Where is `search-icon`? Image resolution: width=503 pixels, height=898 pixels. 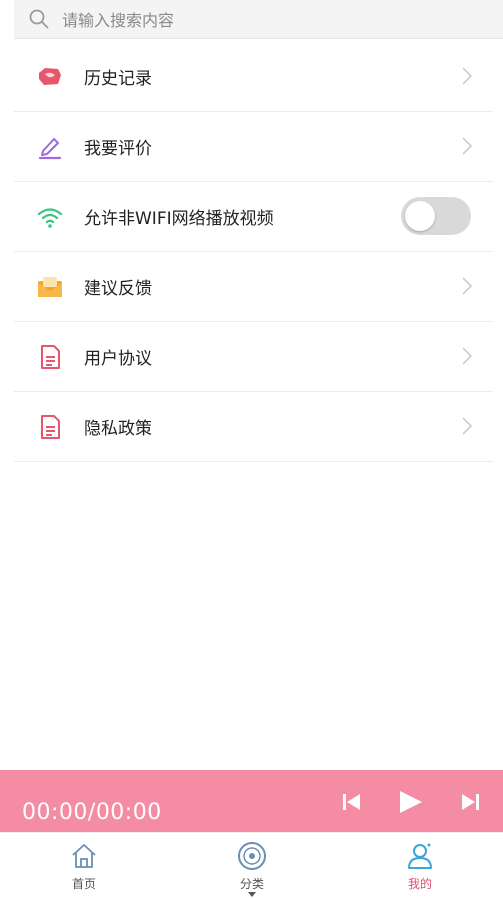 search-icon is located at coordinates (39, 19).